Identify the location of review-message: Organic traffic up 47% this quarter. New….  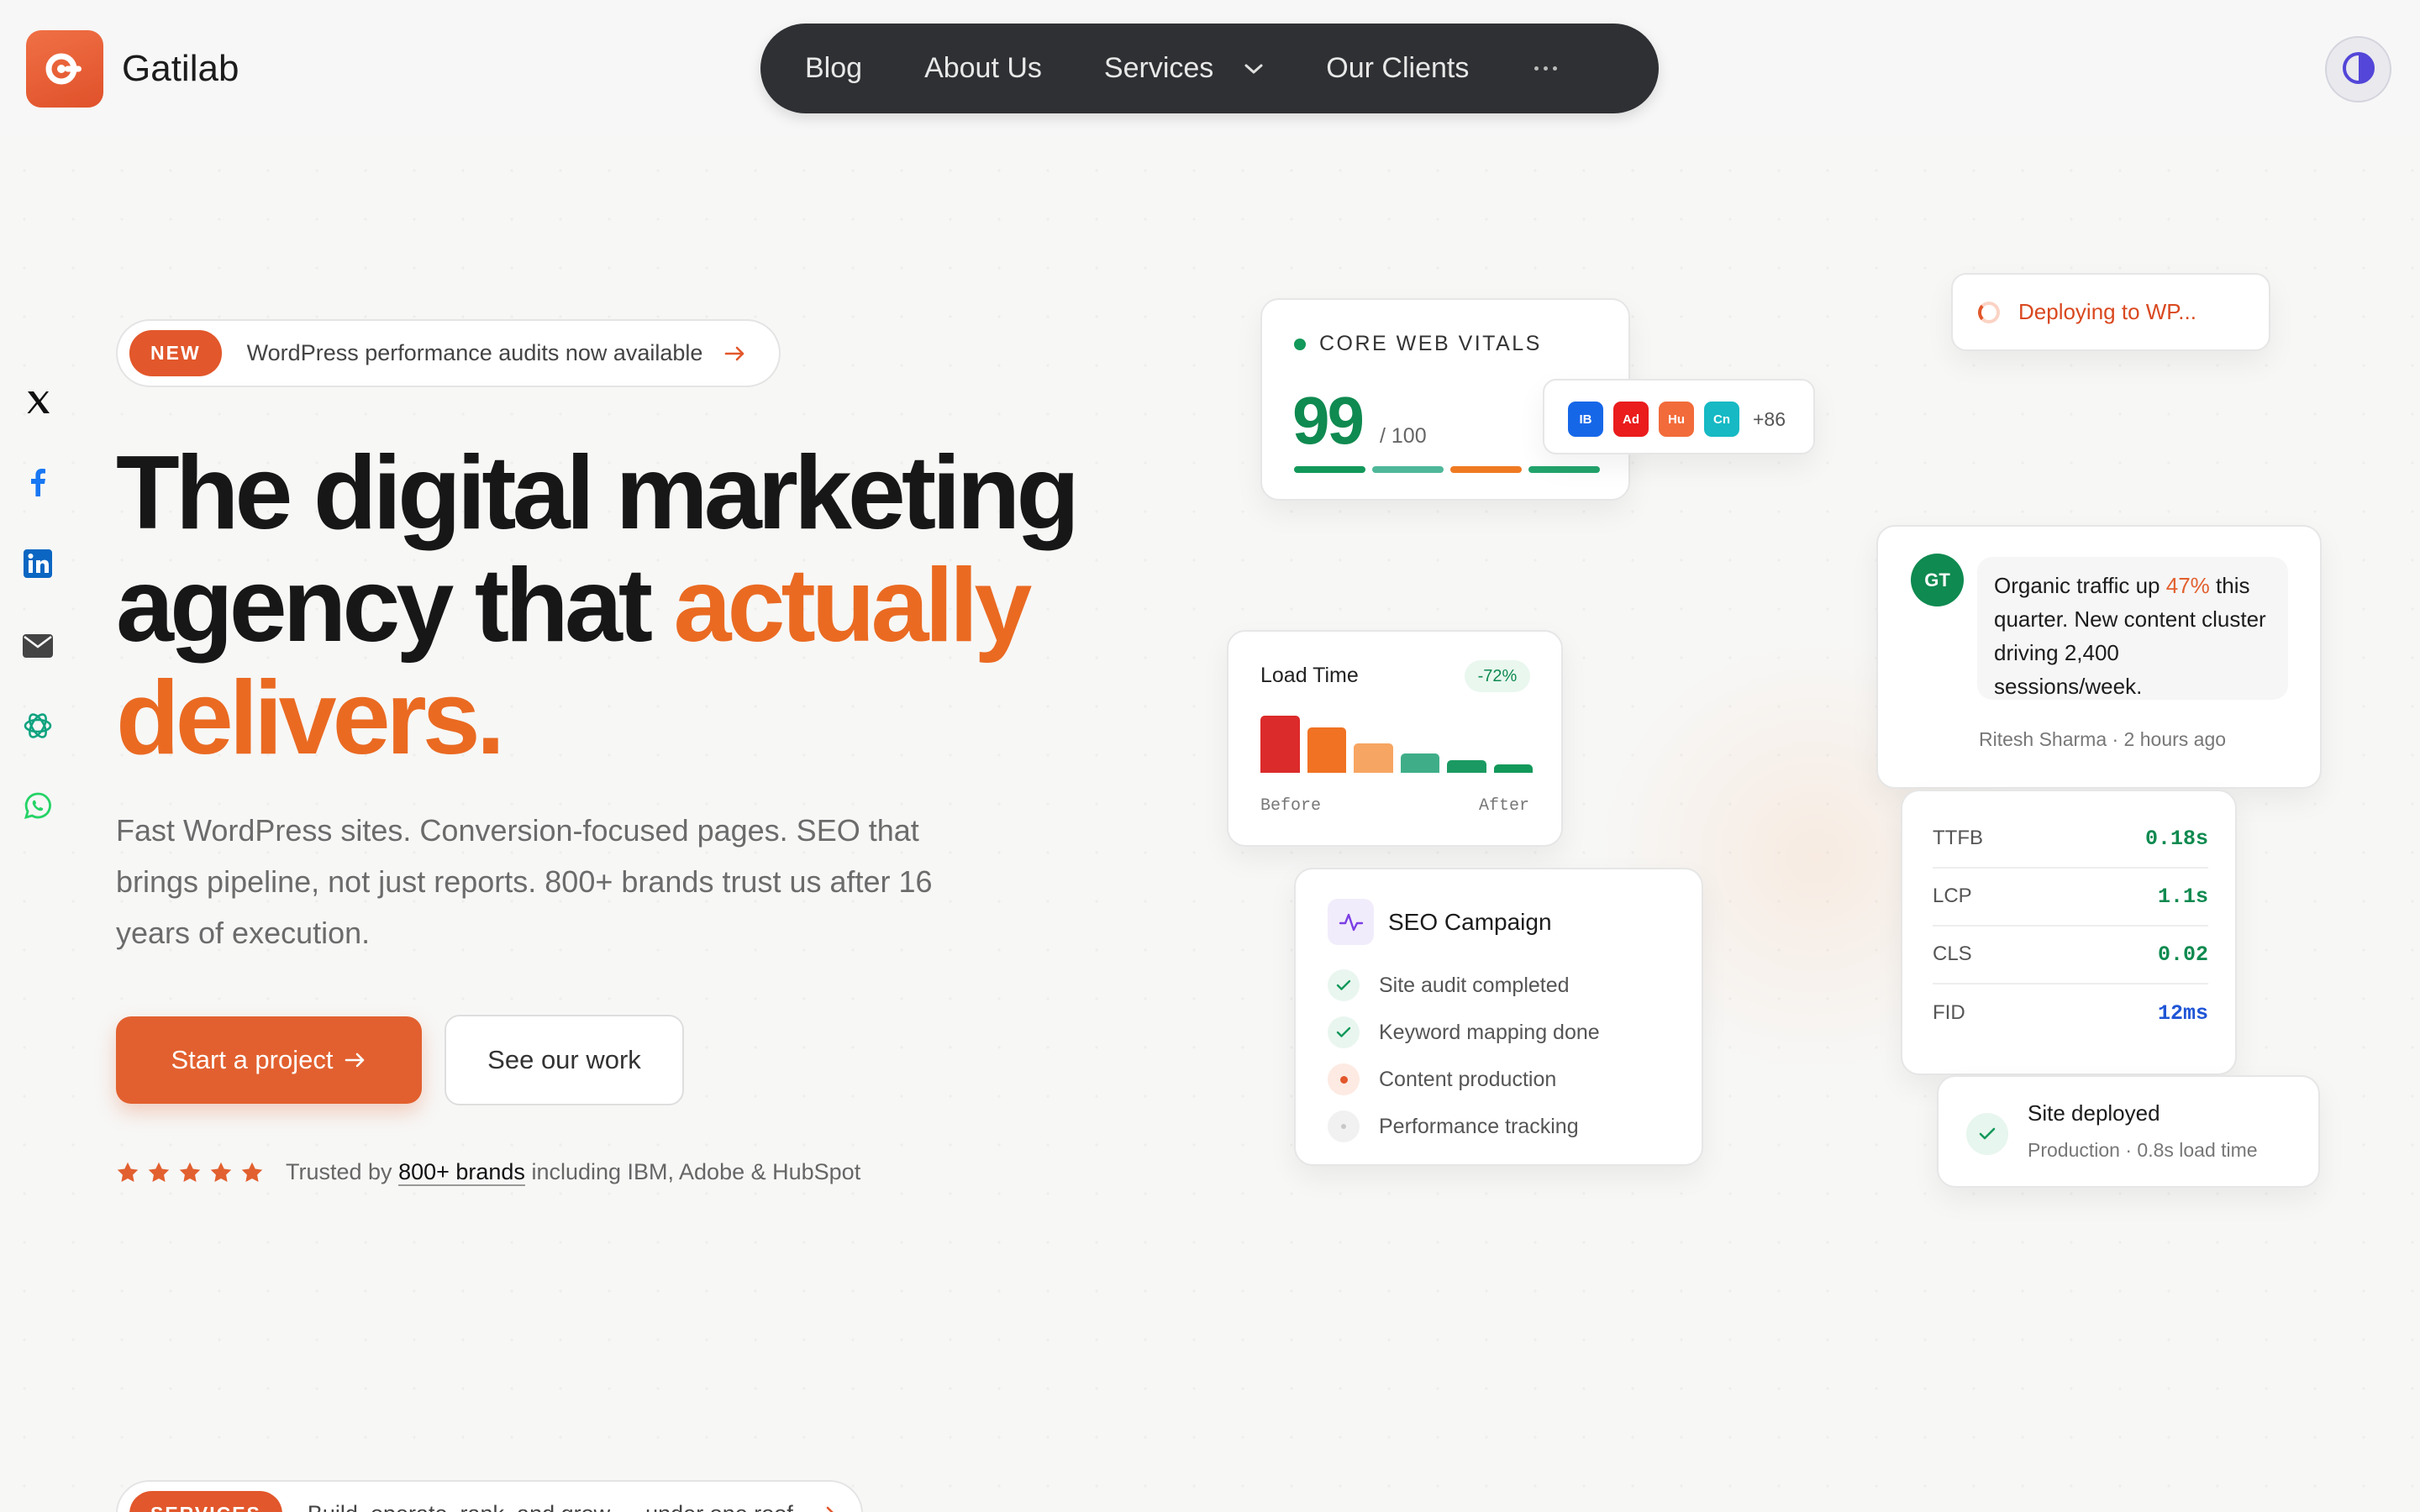
(2132, 628).